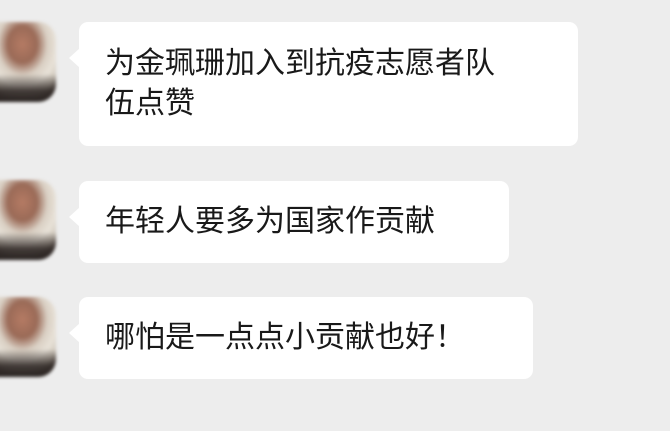 This screenshot has width=670, height=431. What do you see at coordinates (289, 222) in the screenshot?
I see `message-bubble: 年轻人要多为国家作贡献` at bounding box center [289, 222].